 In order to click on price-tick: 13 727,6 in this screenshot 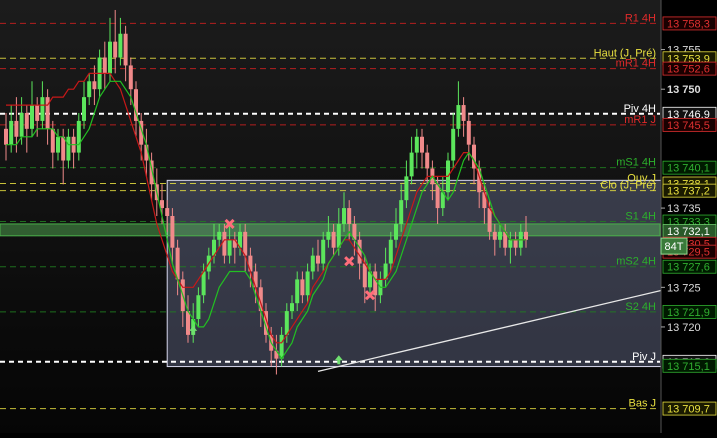, I will do `click(689, 266)`.